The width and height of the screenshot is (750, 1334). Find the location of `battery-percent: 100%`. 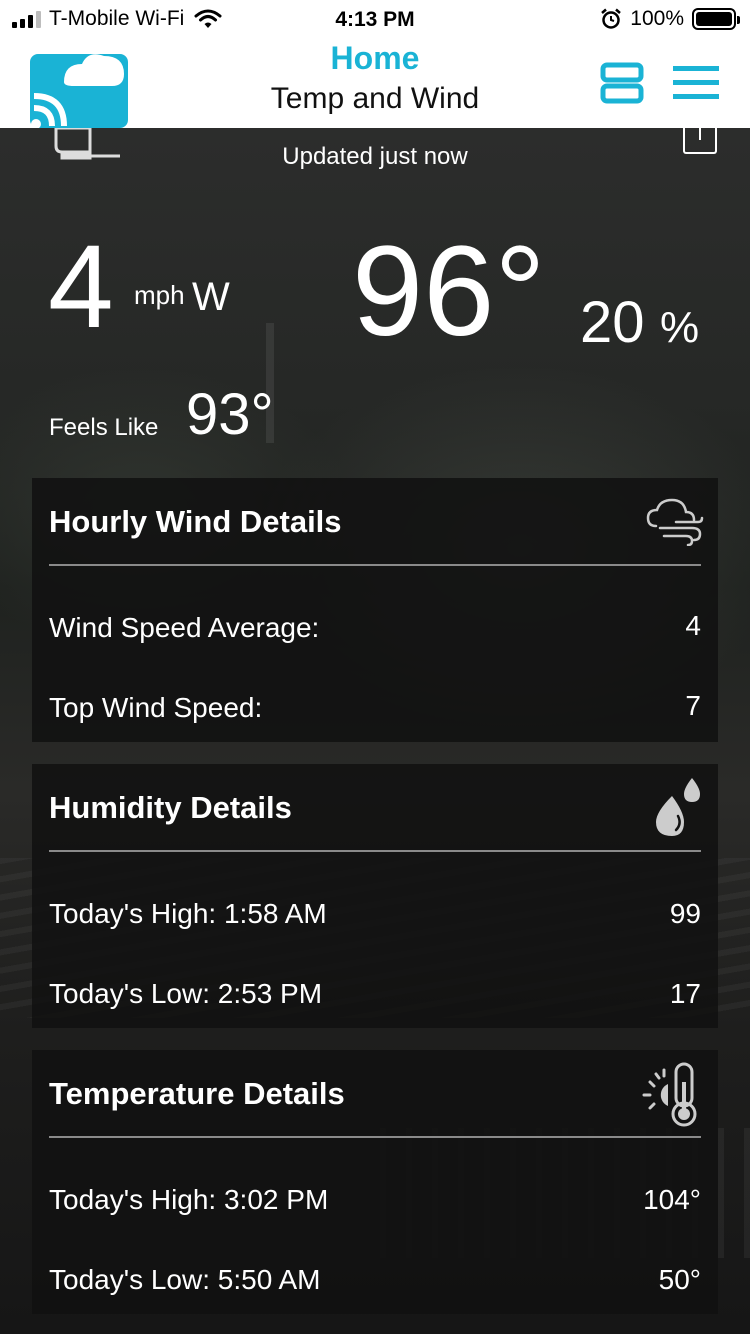

battery-percent: 100% is located at coordinates (657, 18).